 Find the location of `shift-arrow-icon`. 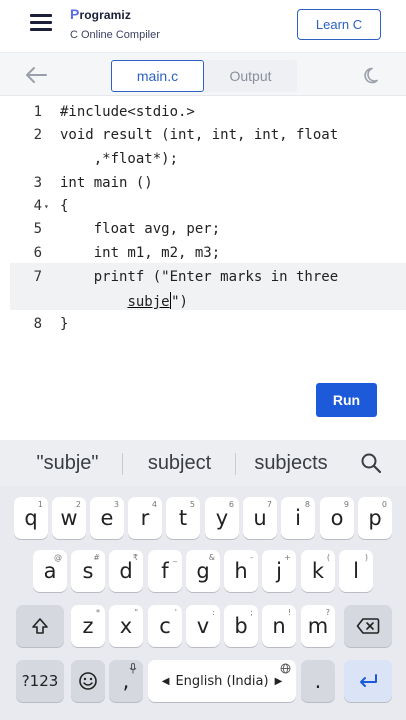

shift-arrow-icon is located at coordinates (40, 626).